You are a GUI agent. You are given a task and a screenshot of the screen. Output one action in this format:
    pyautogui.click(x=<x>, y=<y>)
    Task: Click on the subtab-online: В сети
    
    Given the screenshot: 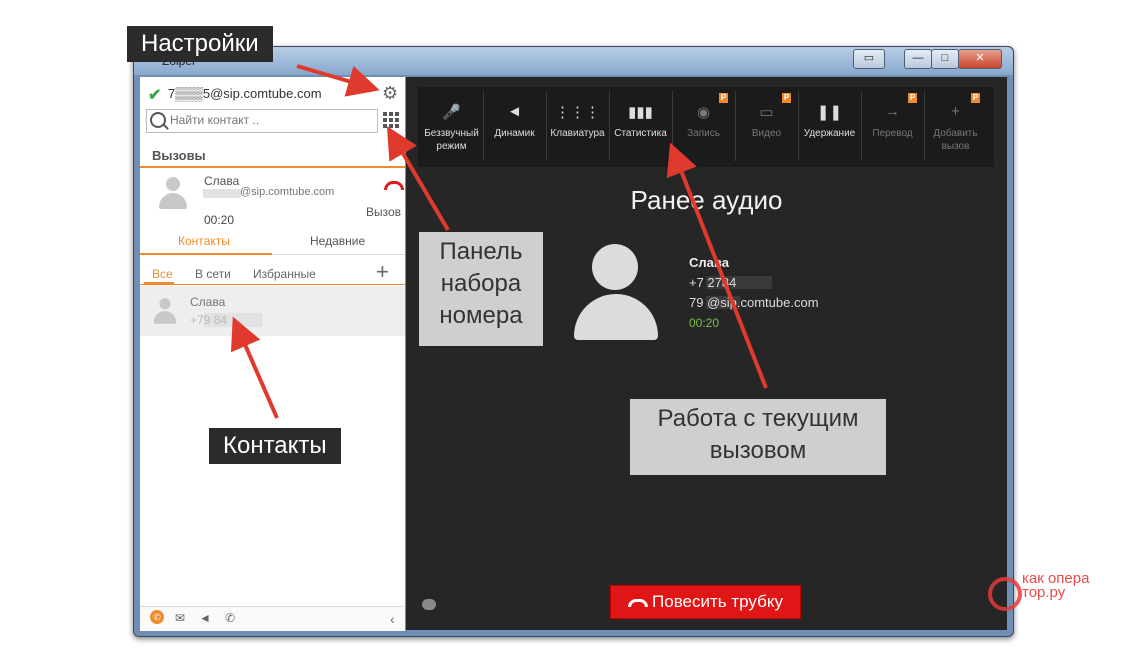 What is the action you would take?
    pyautogui.click(x=213, y=274)
    